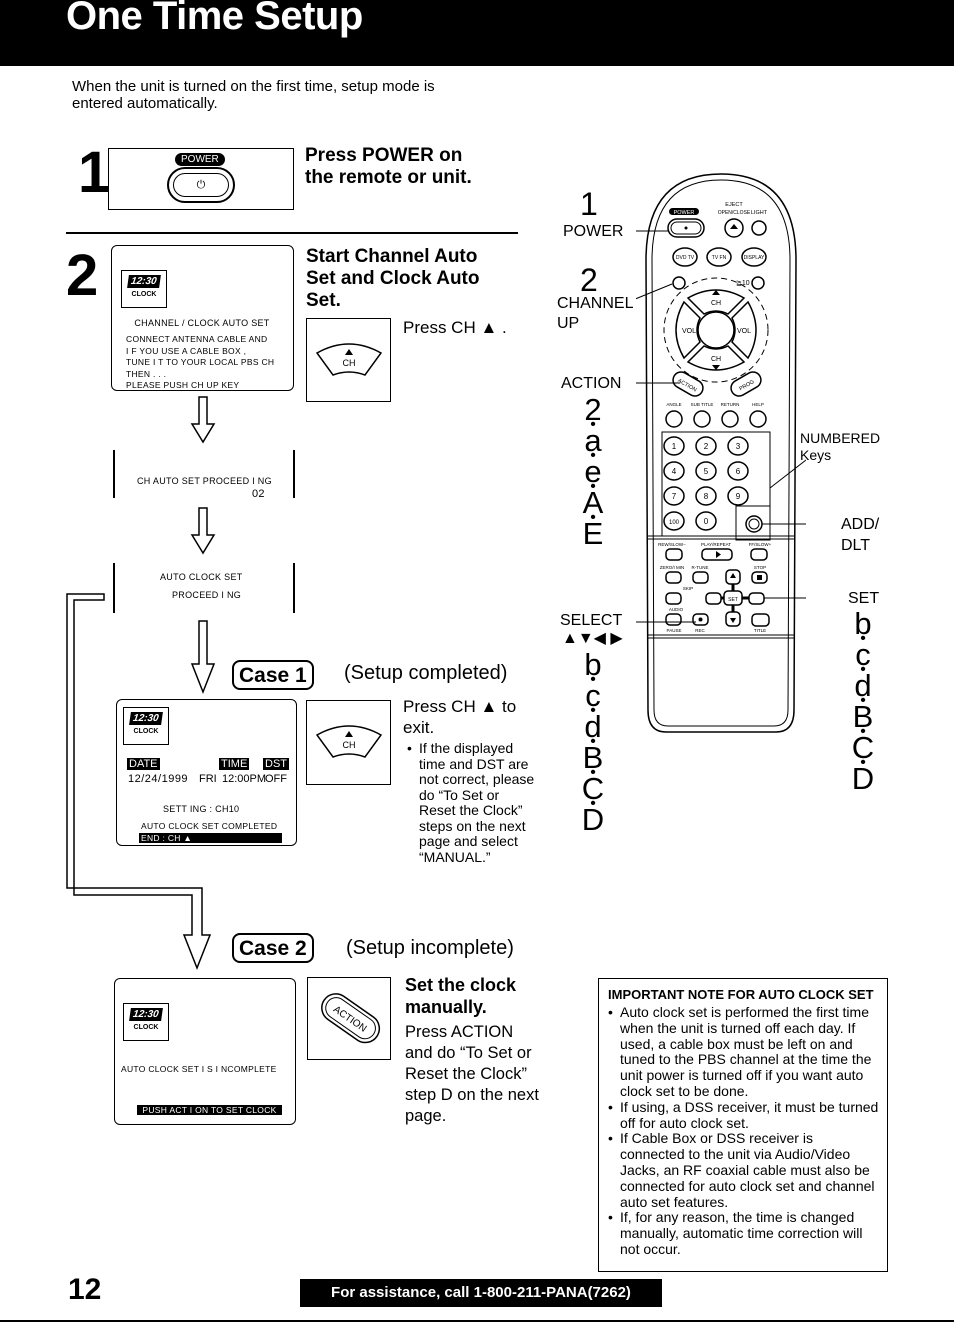 This screenshot has height=1326, width=954. I want to click on number-key-label: 2, so click(706, 446).